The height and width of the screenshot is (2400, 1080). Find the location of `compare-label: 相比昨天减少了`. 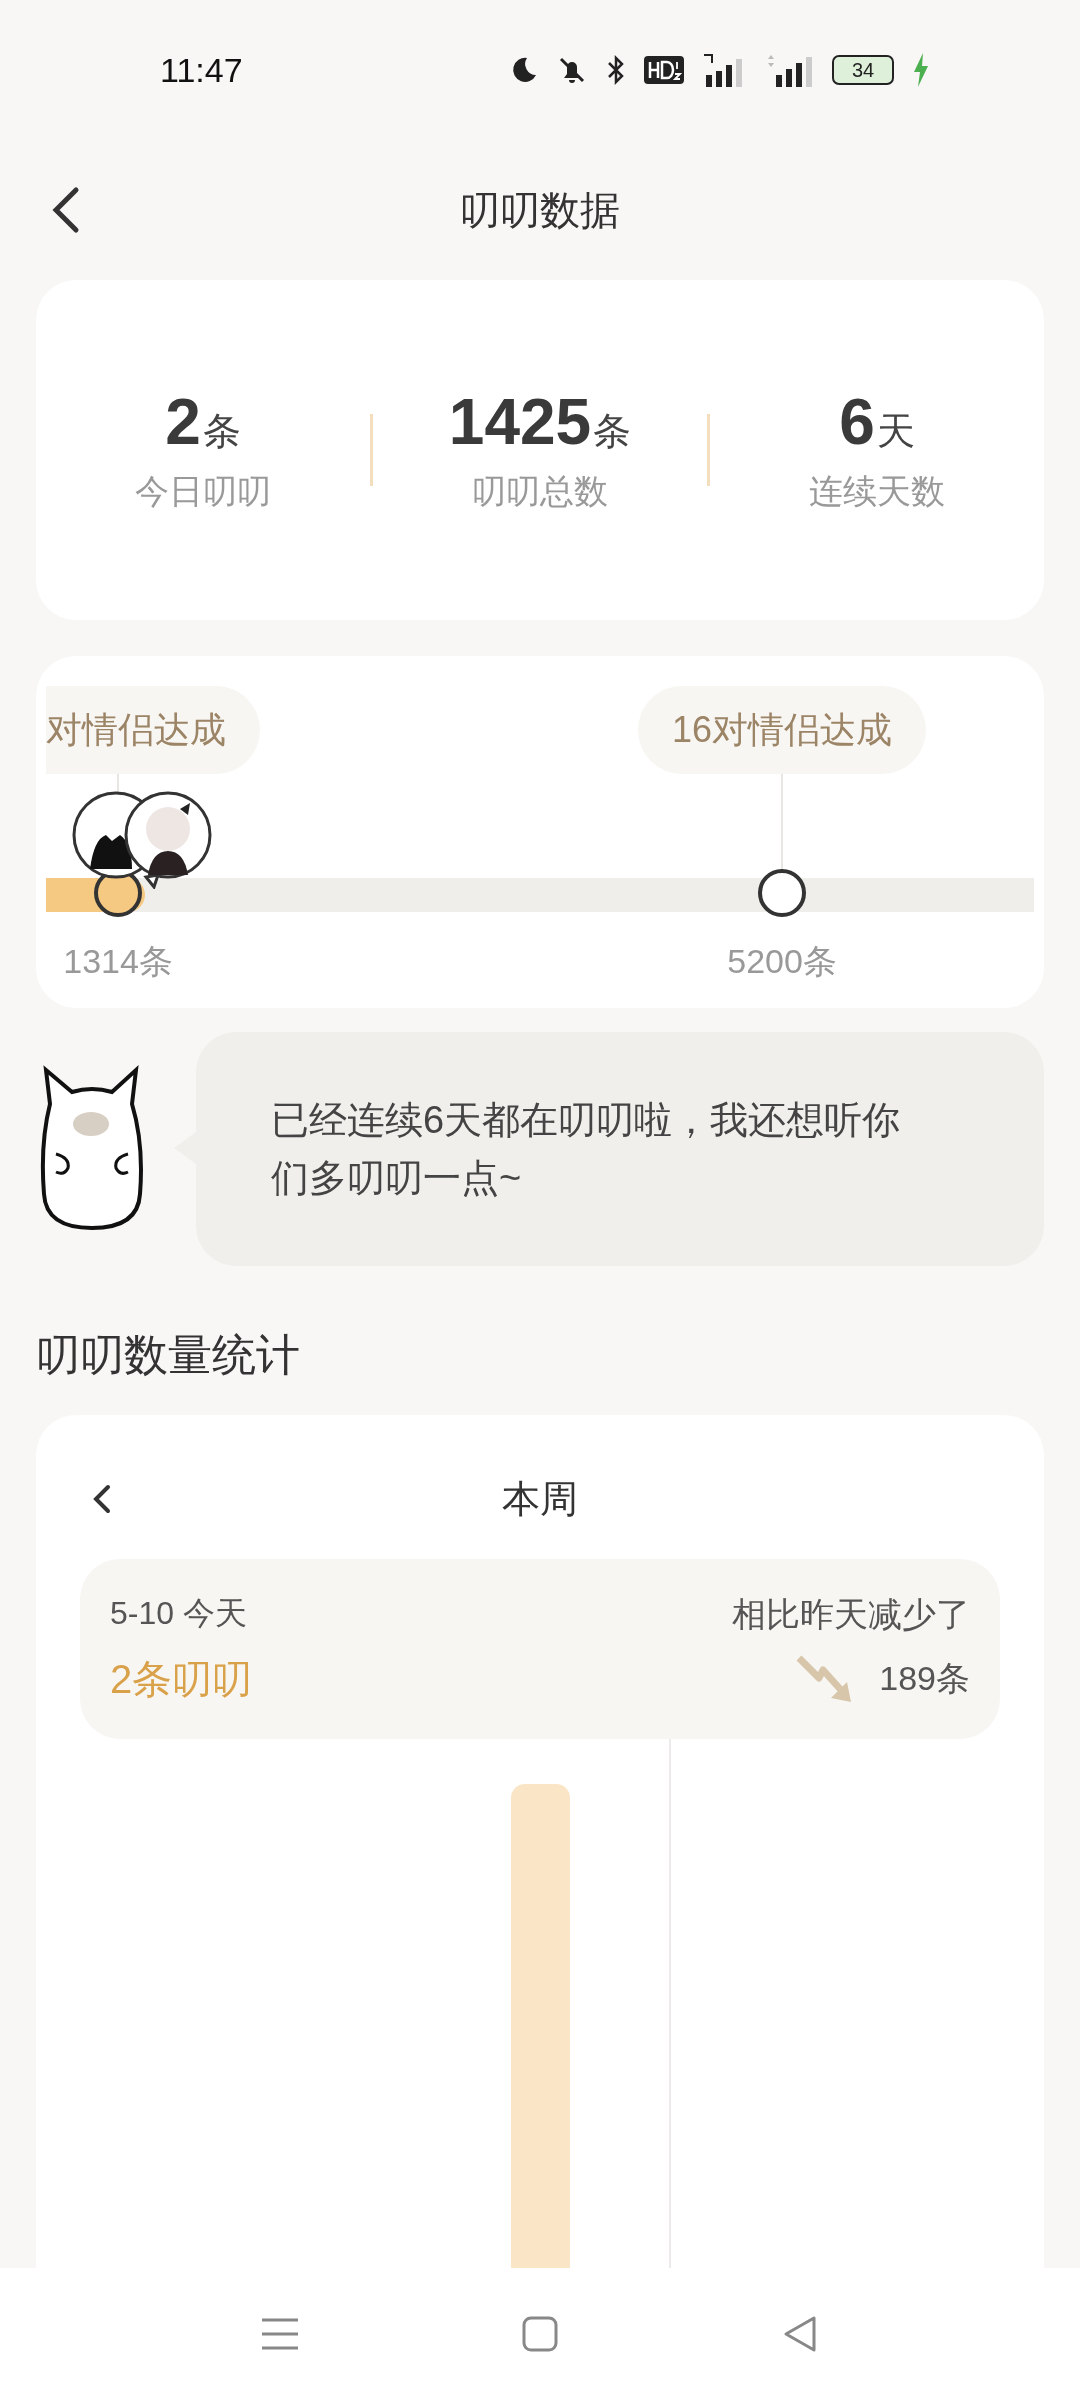

compare-label: 相比昨天减少了 is located at coordinates (851, 1614).